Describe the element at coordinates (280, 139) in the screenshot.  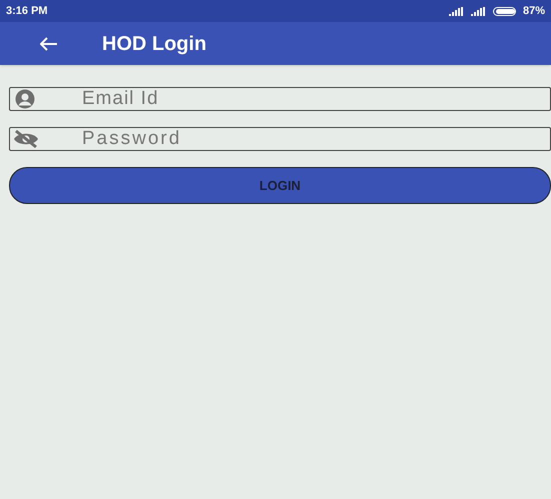
I see `password-field: Password` at that location.